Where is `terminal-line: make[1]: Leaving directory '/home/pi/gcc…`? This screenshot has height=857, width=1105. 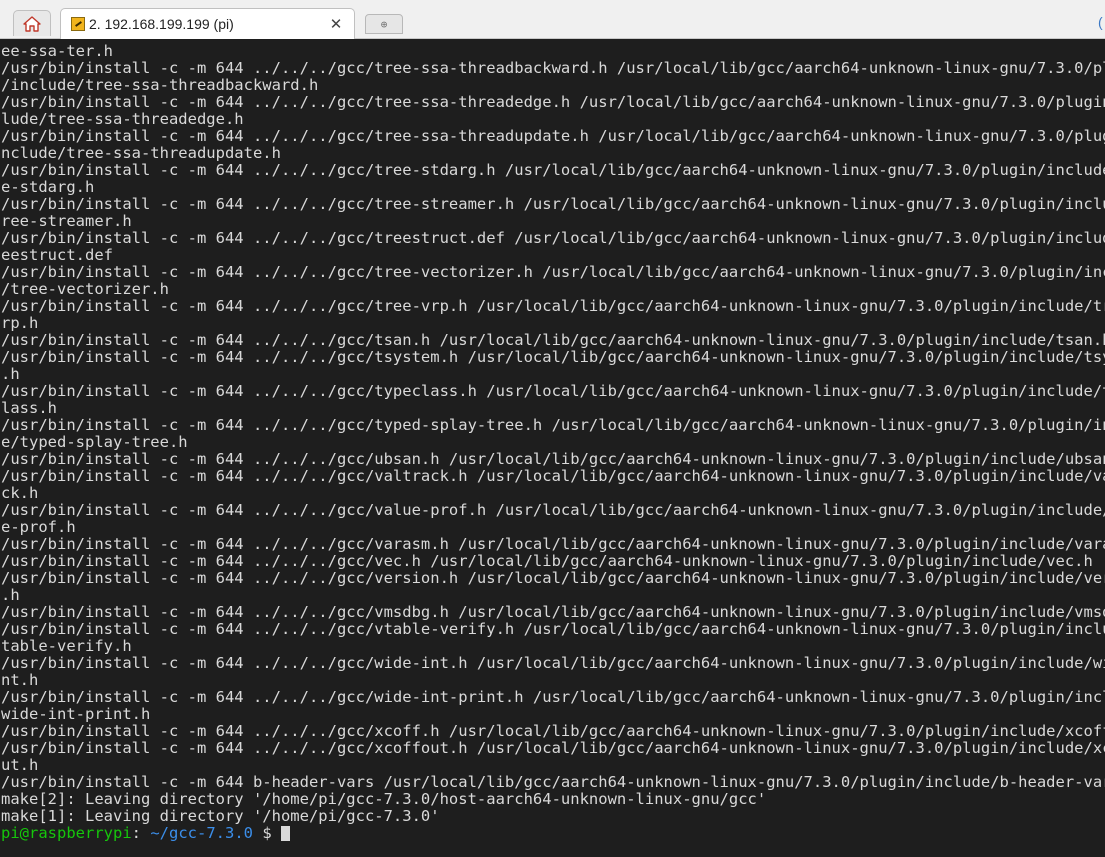 terminal-line: make[1]: Leaving directory '/home/pi/gcc… is located at coordinates (220, 816).